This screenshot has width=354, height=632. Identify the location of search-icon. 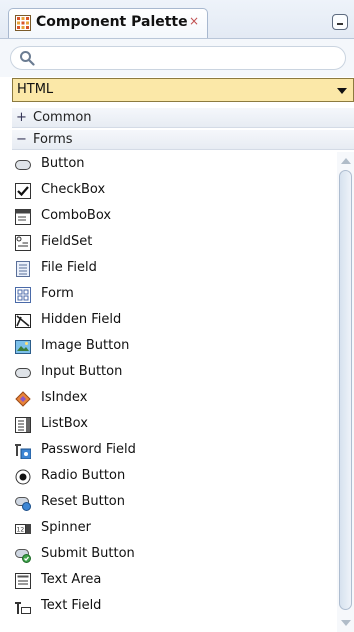
(27, 58).